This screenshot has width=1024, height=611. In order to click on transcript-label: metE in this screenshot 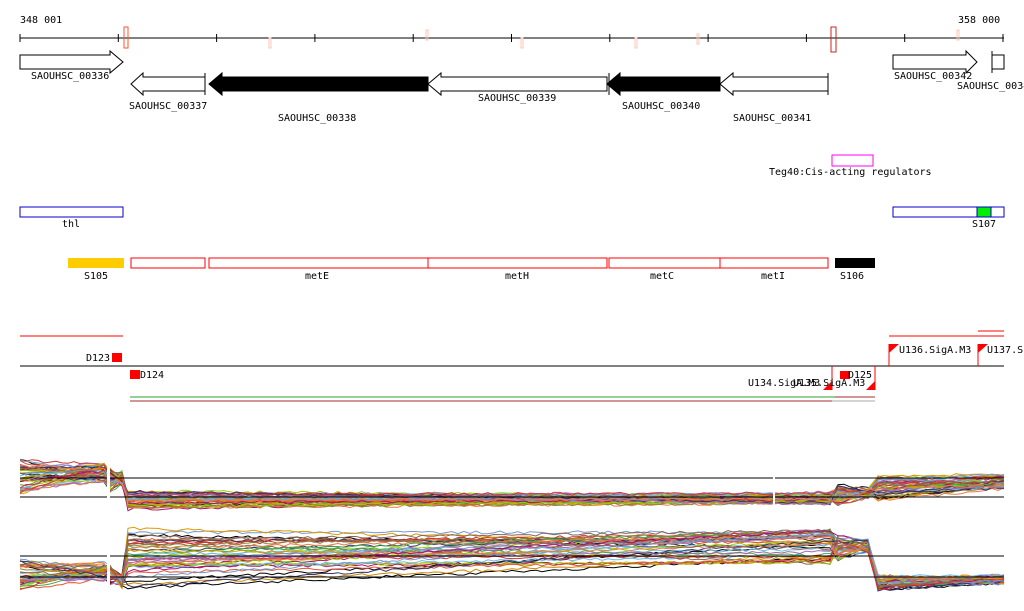, I will do `click(317, 276)`.